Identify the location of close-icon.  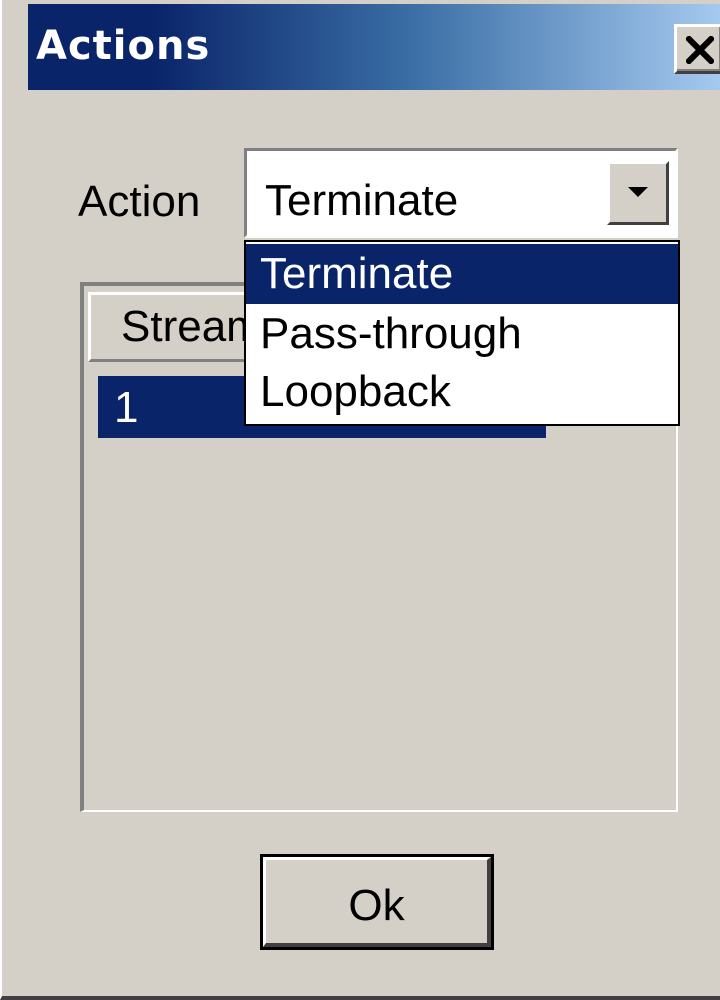
(700, 50).